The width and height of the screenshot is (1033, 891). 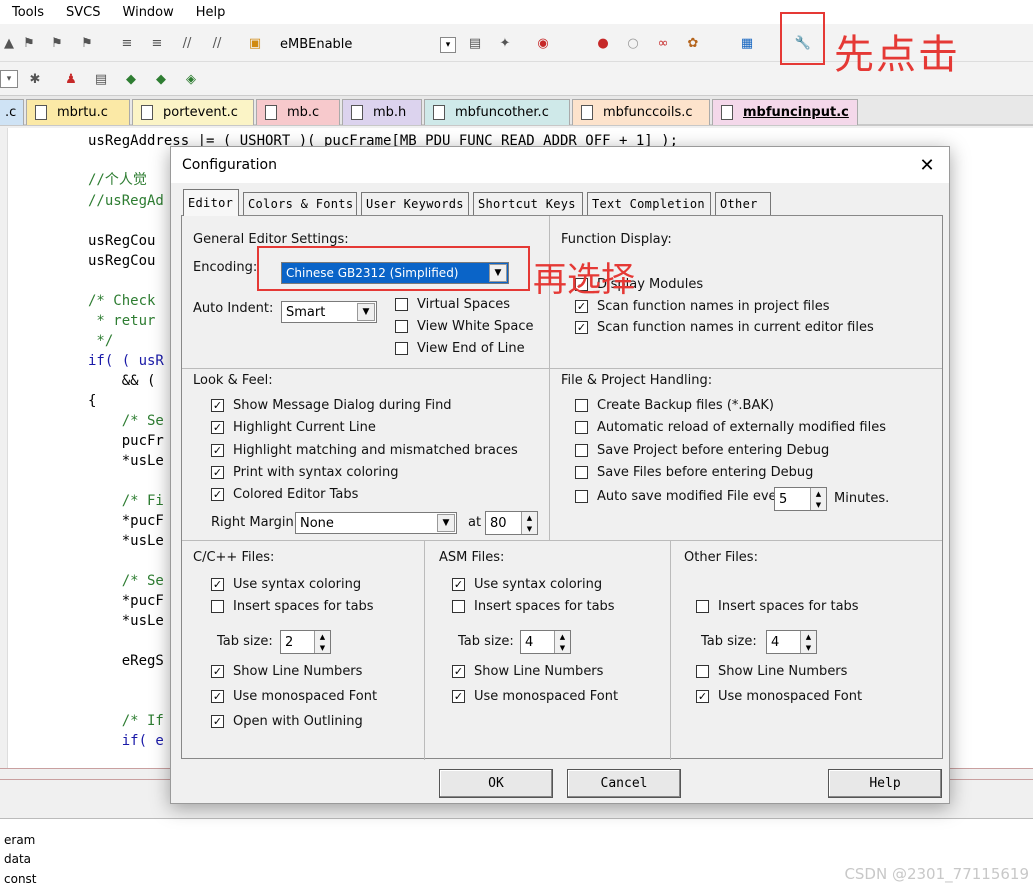 I want to click on save-files-checkbox, so click(x=581, y=472).